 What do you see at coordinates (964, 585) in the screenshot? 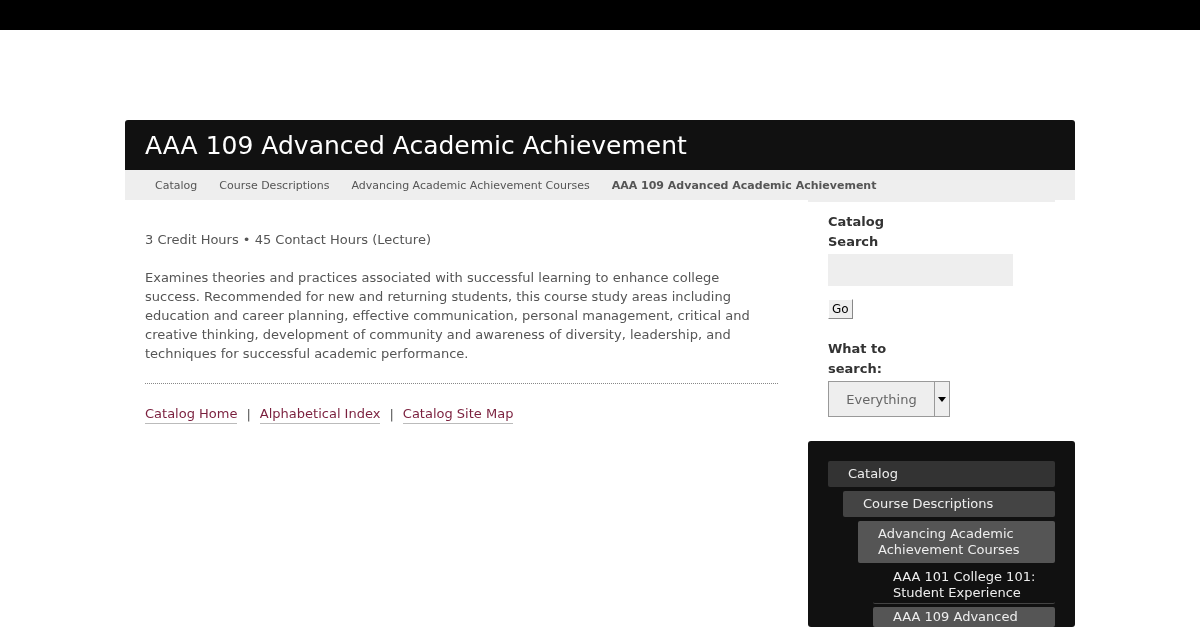
I see `nav-item: AAA 101 College 101: Student Experience` at bounding box center [964, 585].